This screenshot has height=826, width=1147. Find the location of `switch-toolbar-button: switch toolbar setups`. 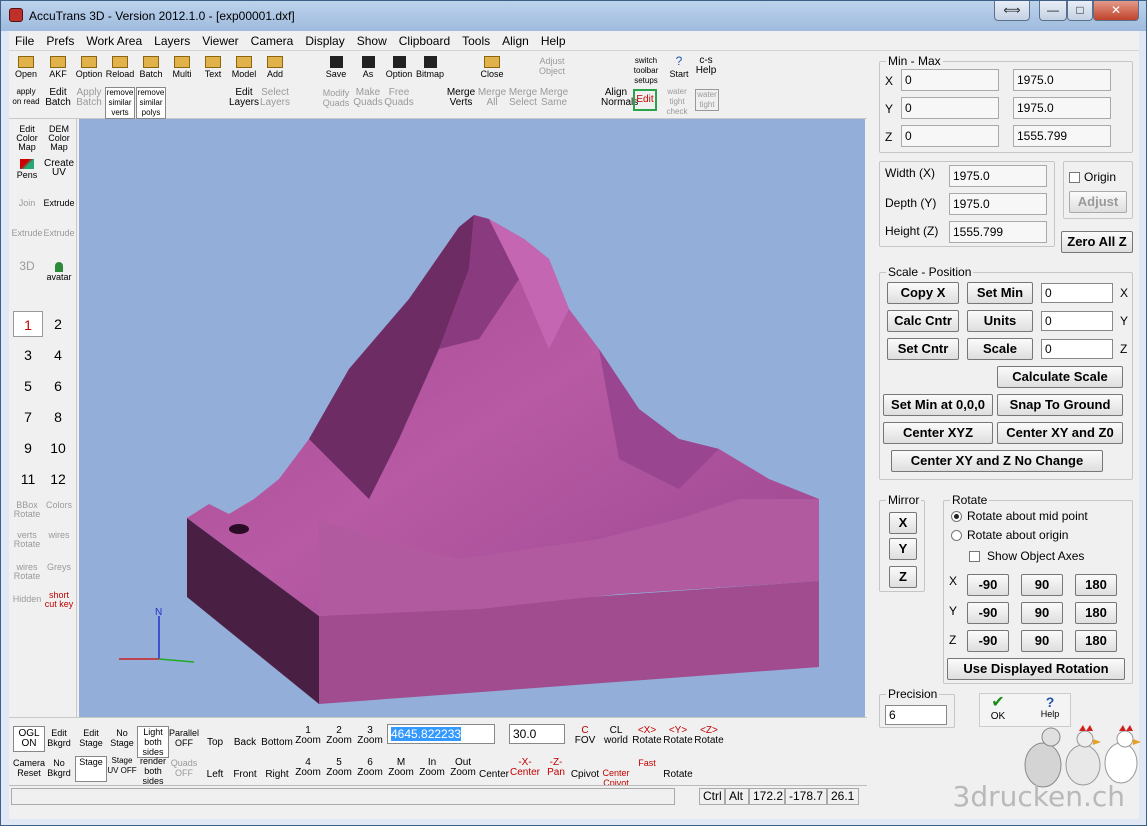

switch-toolbar-button: switch toolbar setups is located at coordinates (646, 71).